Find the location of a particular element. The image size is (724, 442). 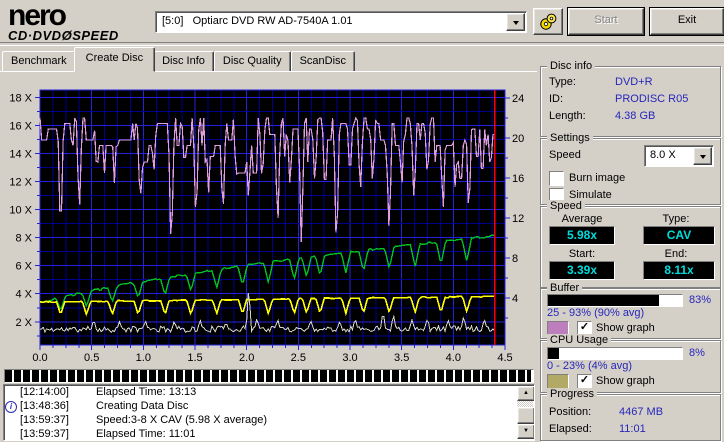

position-value: 4467 MB is located at coordinates (641, 412).